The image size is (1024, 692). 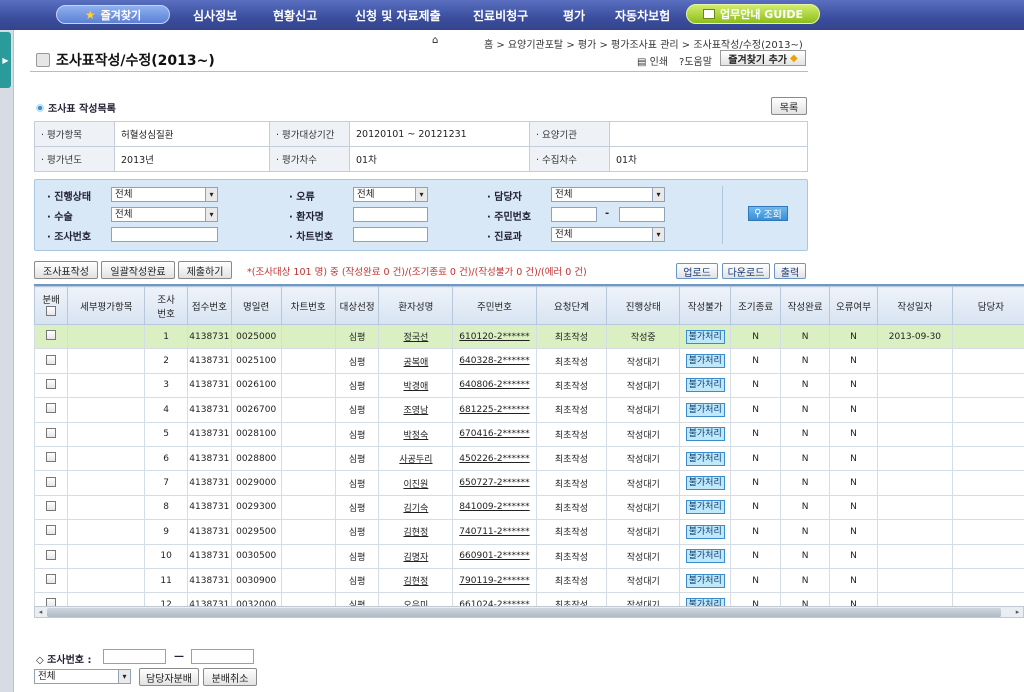 I want to click on patient-name-link: 정국선, so click(x=415, y=338).